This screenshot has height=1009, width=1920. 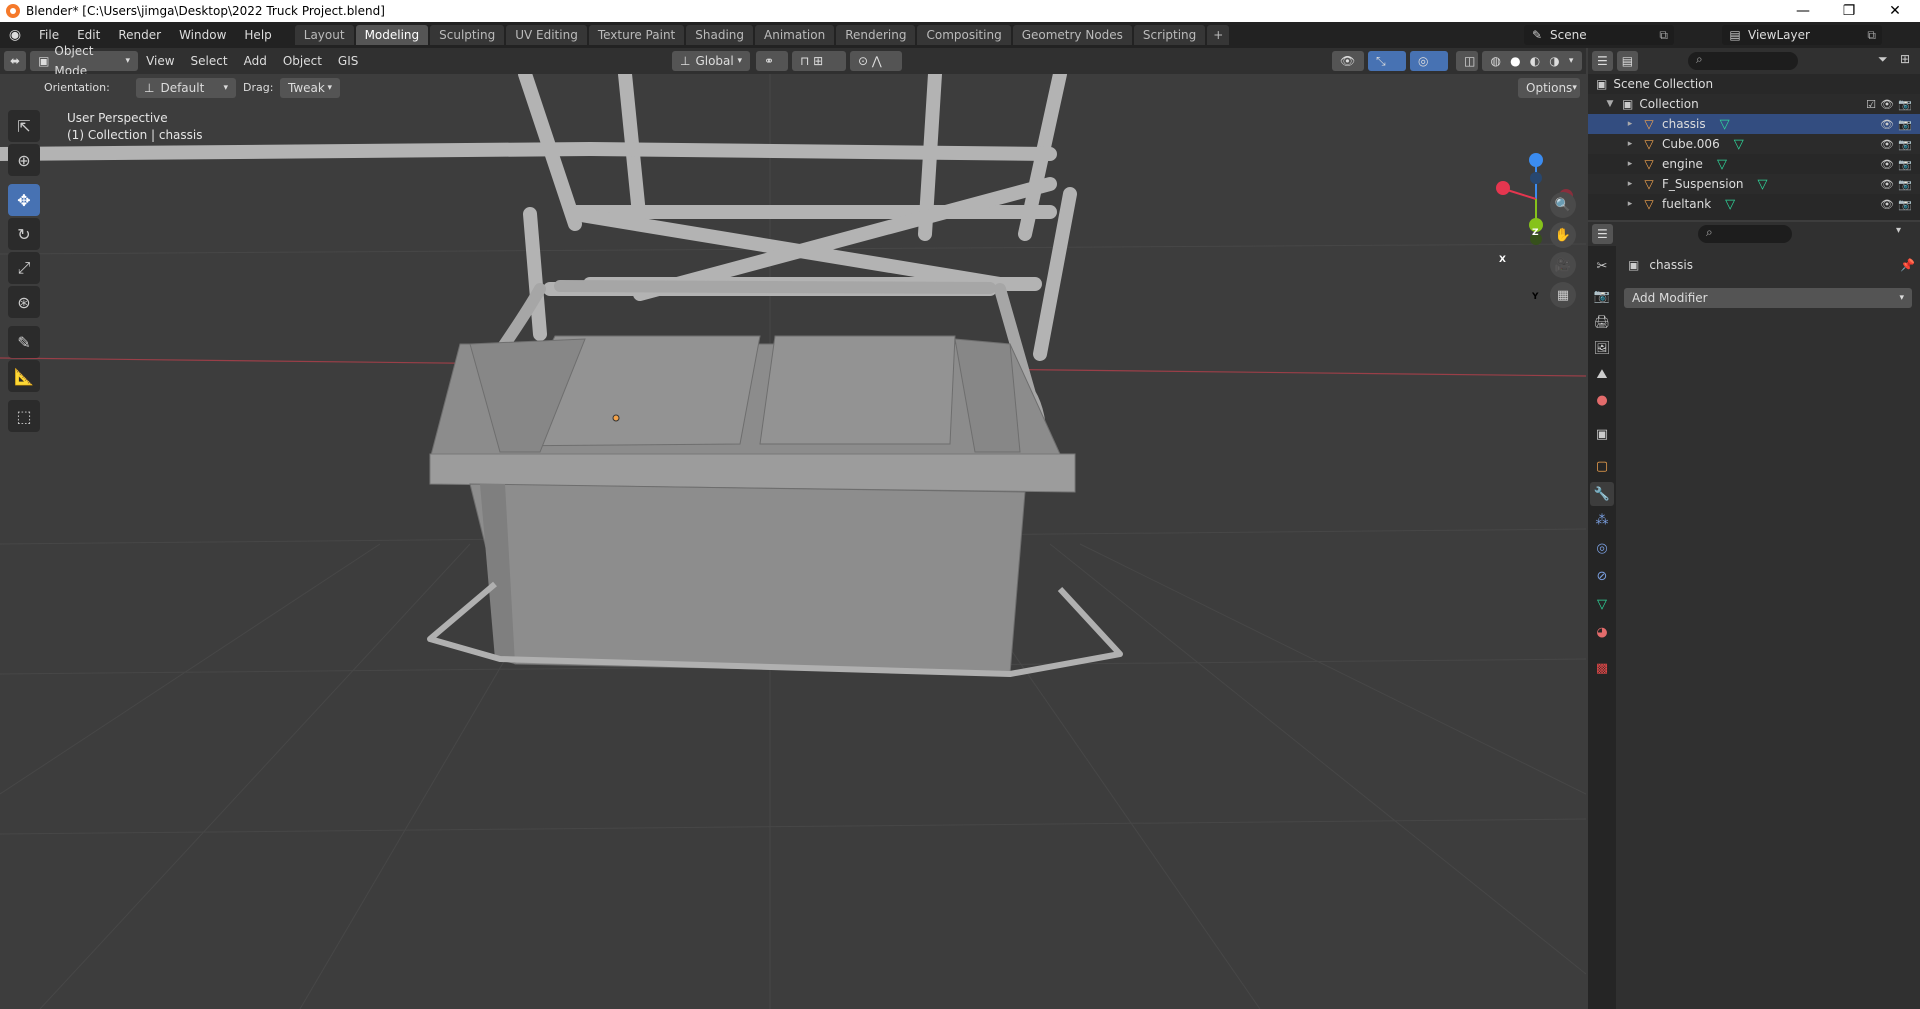 What do you see at coordinates (24, 160) in the screenshot?
I see `cursor-tool-icon: ⊕` at bounding box center [24, 160].